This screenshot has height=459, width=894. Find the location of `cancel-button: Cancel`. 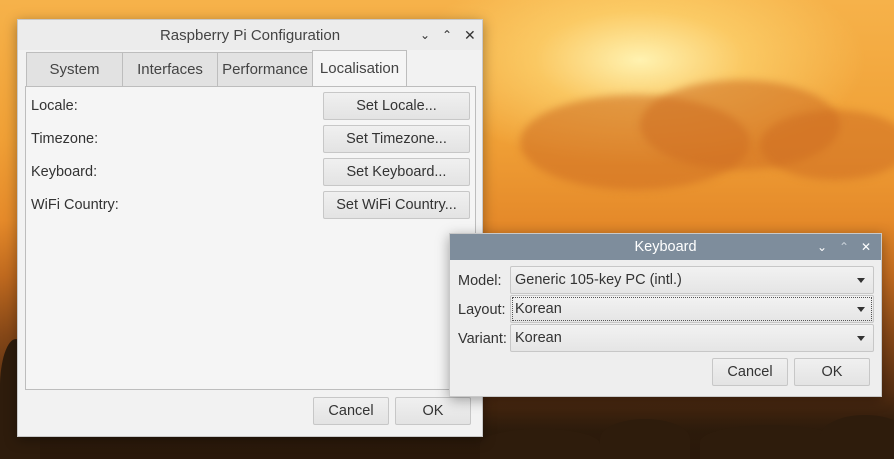

cancel-button: Cancel is located at coordinates (351, 411).